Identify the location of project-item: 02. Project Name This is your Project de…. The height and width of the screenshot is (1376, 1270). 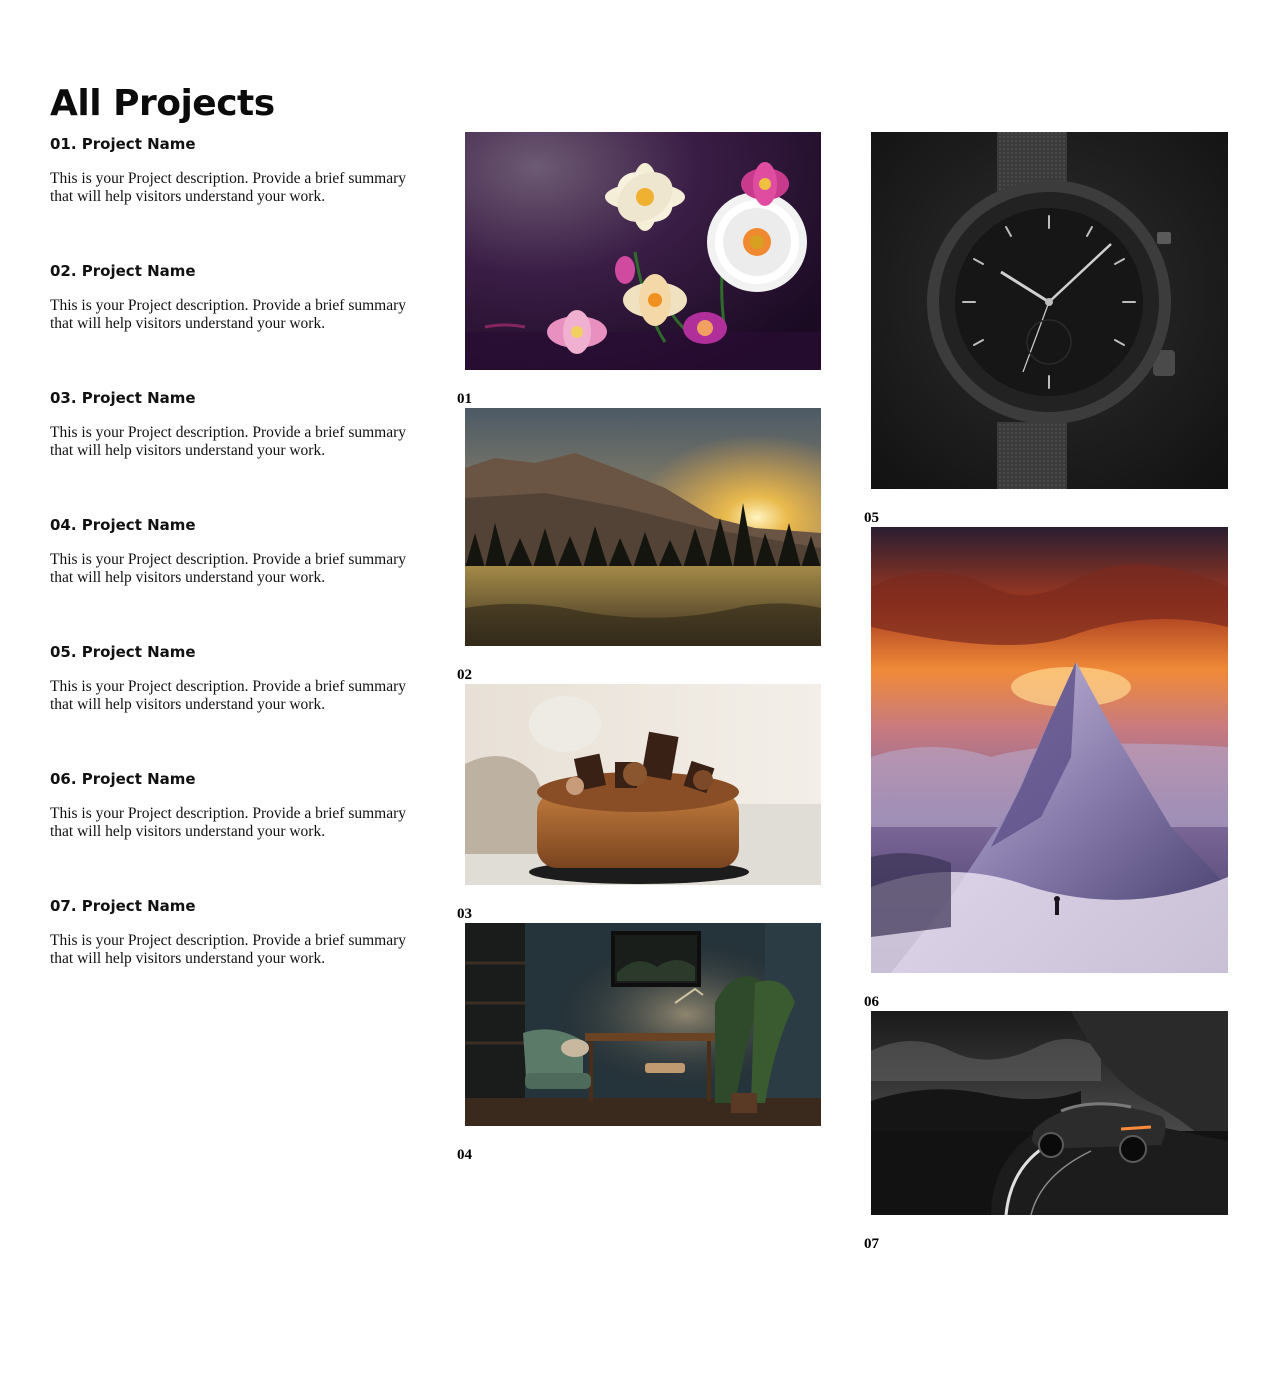
(230, 296).